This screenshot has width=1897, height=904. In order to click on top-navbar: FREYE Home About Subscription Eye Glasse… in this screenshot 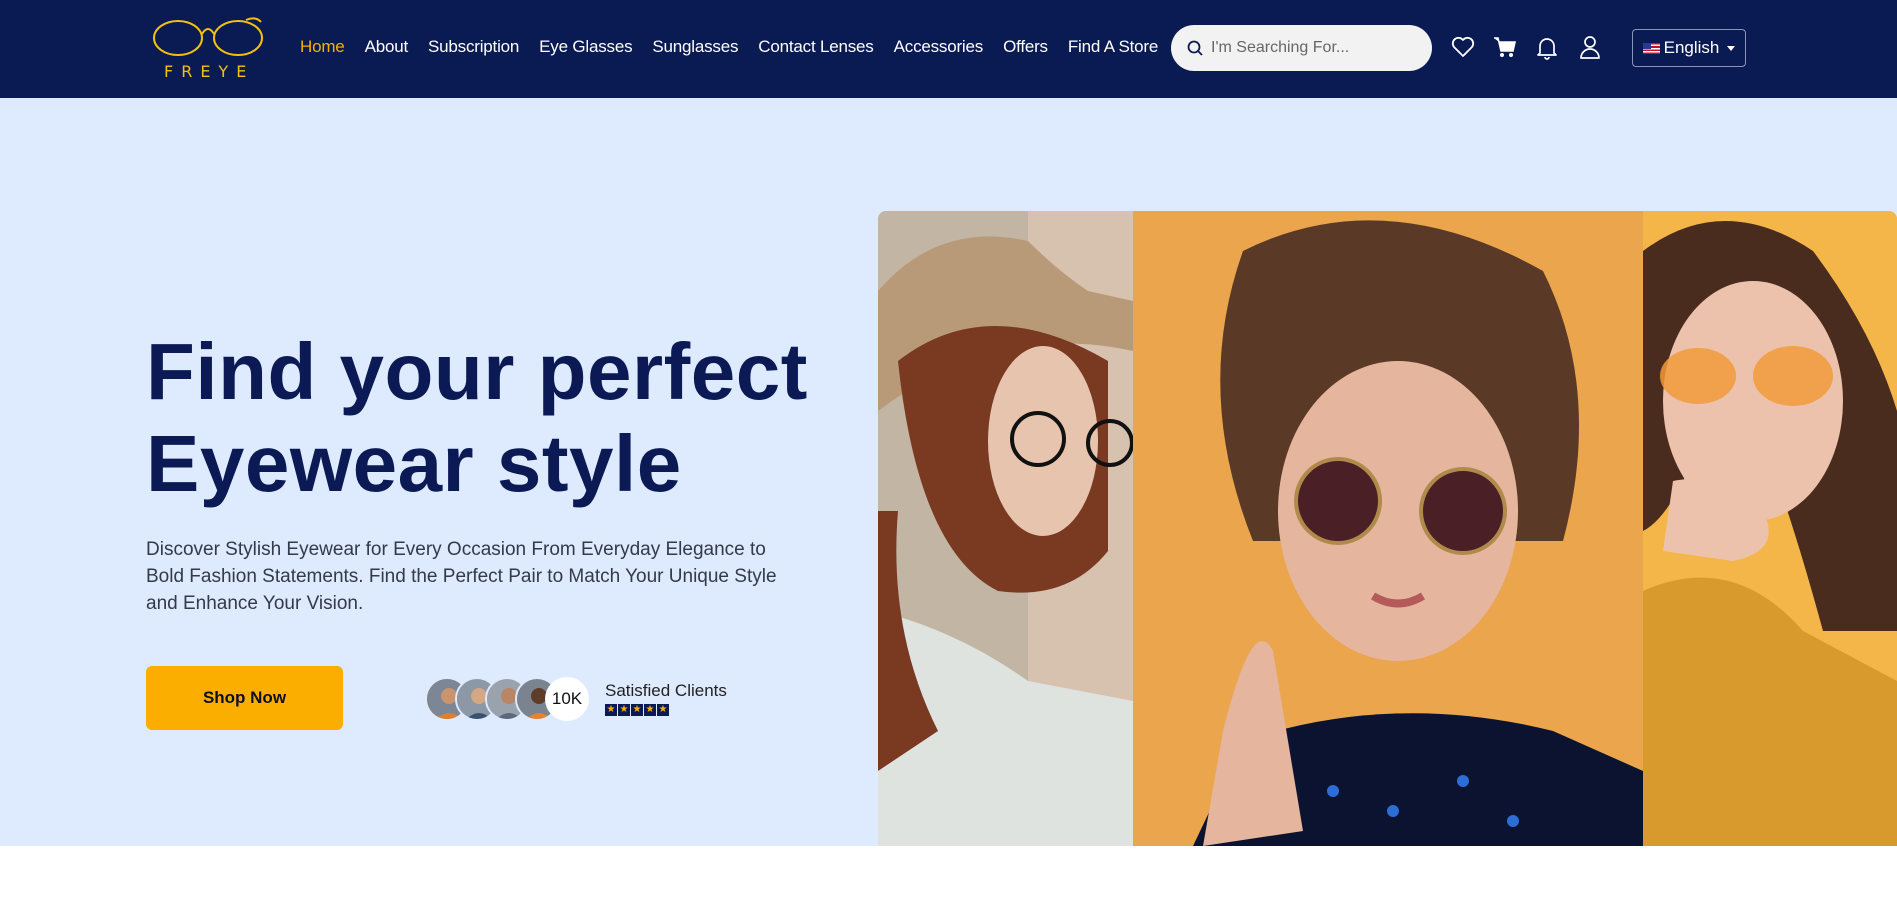, I will do `click(948, 49)`.